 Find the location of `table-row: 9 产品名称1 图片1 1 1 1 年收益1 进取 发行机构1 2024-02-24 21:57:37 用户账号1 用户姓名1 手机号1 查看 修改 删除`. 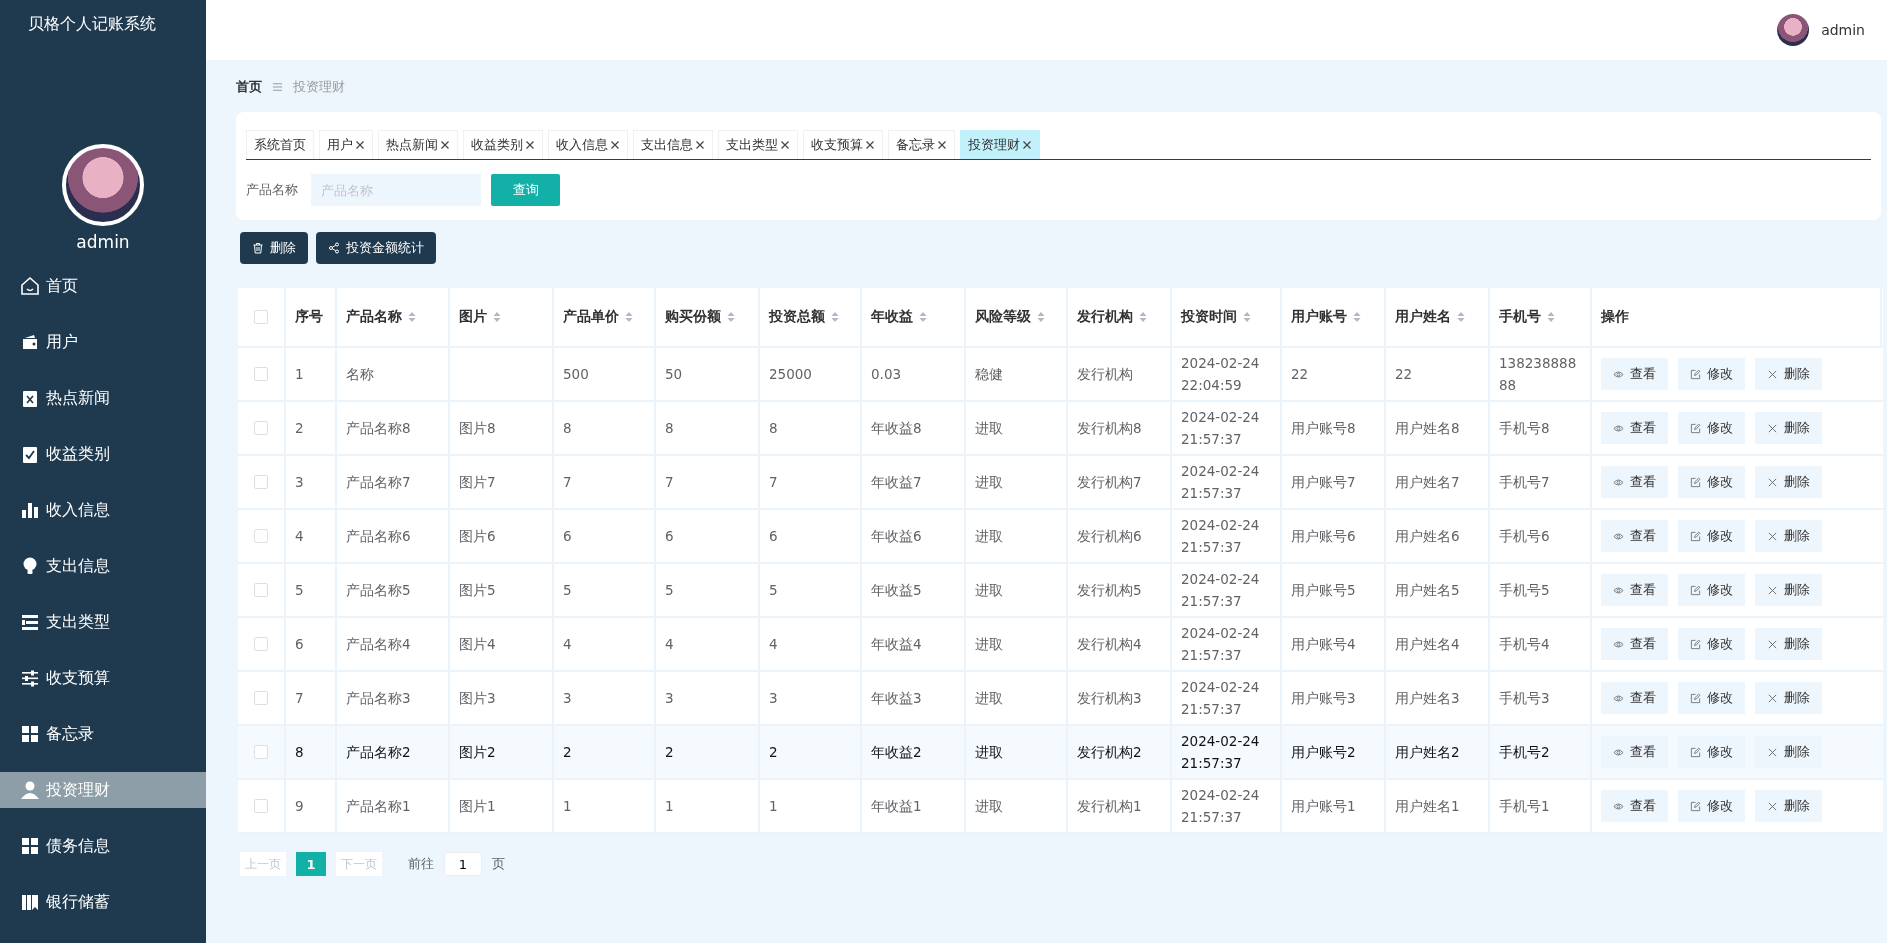

table-row: 9 产品名称1 图片1 1 1 1 年收益1 进取 发行机构1 2024-02-24 21:57:37 用户账号1 用户姓名1 手机号1 查看 修改 删除 is located at coordinates (1060, 807).